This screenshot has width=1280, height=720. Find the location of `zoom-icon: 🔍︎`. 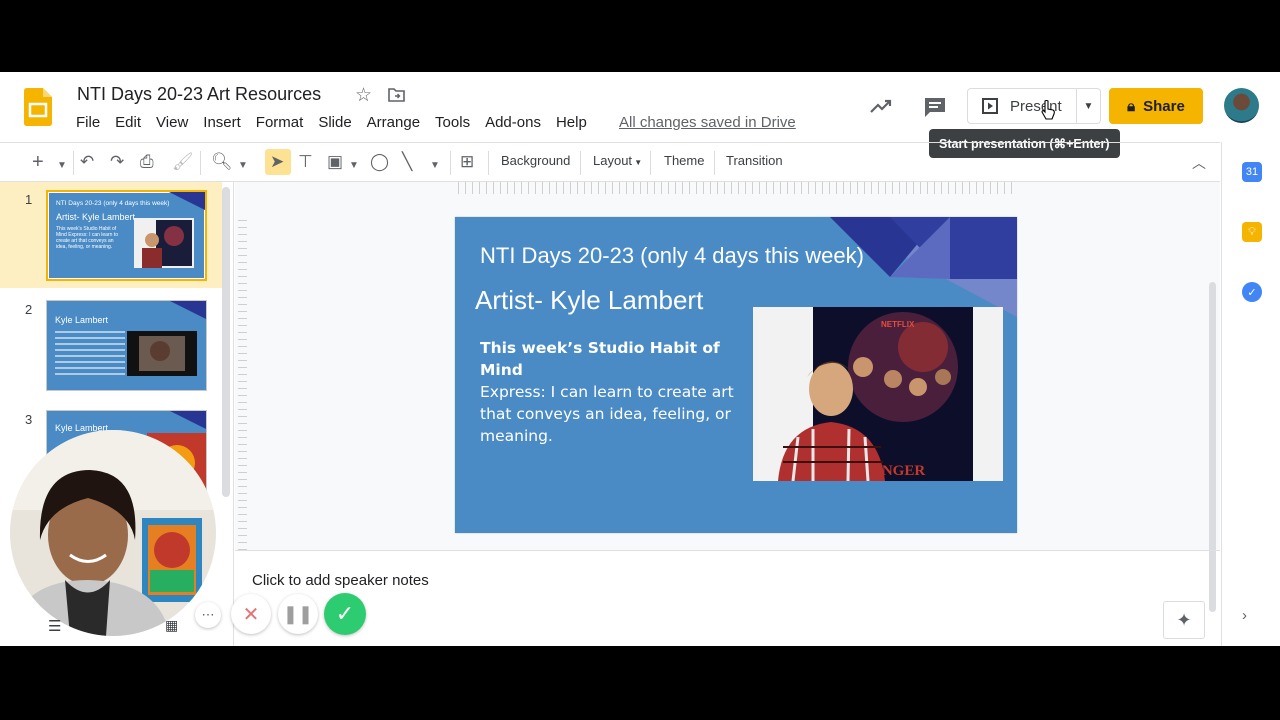

zoom-icon: 🔍︎ is located at coordinates (222, 162).